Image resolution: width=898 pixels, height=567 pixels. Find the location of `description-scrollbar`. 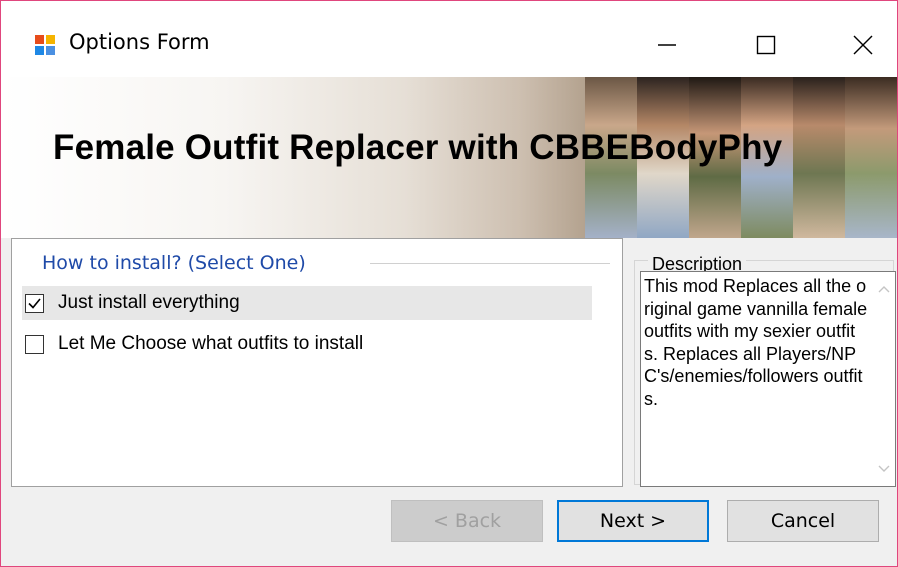

description-scrollbar is located at coordinates (884, 379).